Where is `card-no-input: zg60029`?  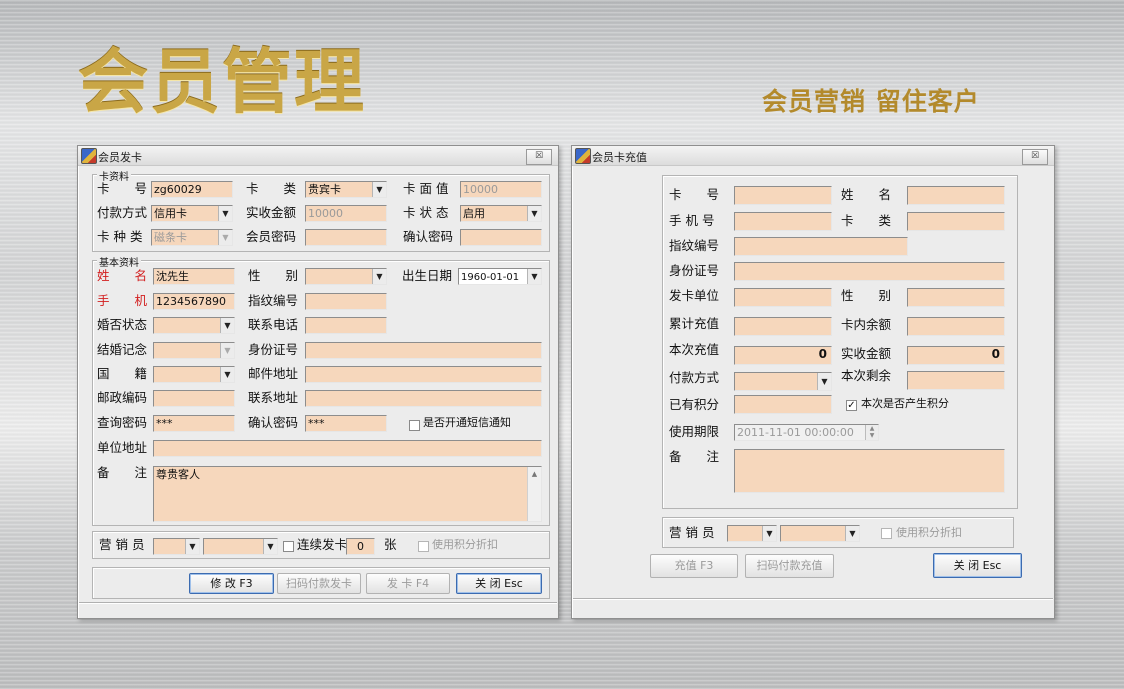 card-no-input: zg60029 is located at coordinates (192, 189).